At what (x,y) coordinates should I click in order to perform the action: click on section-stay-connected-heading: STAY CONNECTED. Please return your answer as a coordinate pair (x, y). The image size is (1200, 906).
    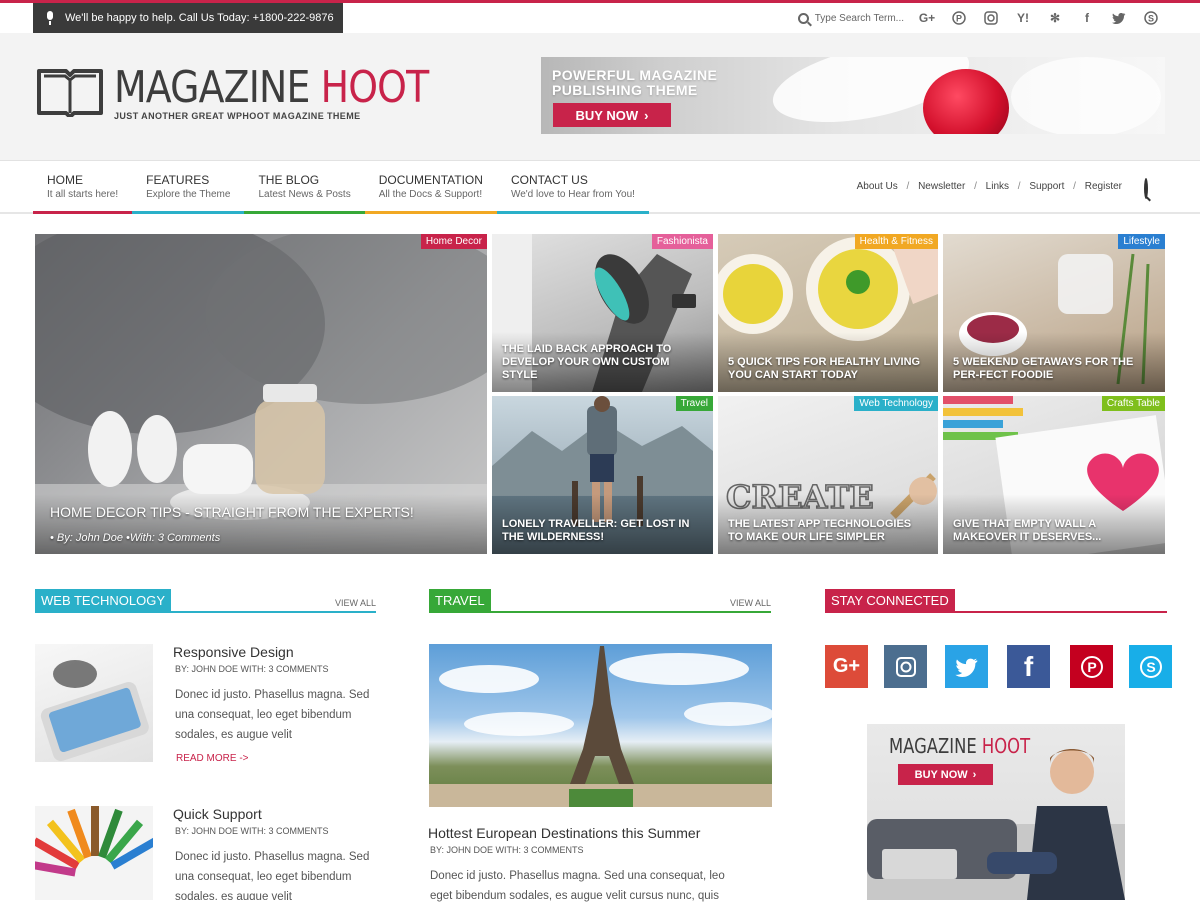
    Looking at the image, I should click on (996, 601).